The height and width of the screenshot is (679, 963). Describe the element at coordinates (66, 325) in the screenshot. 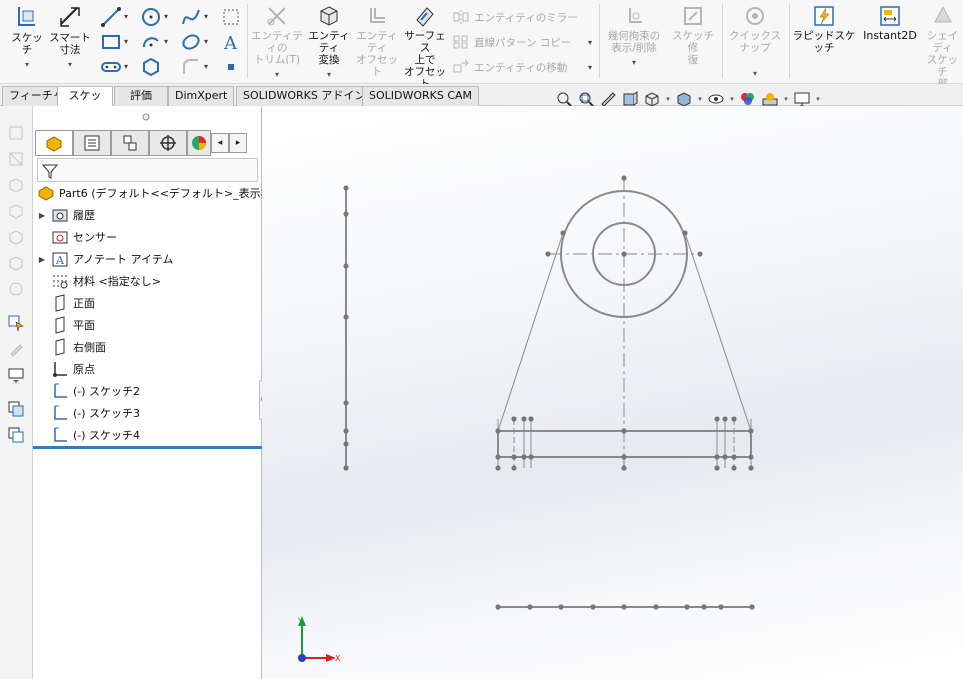

I see `tree-item: 平面` at that location.